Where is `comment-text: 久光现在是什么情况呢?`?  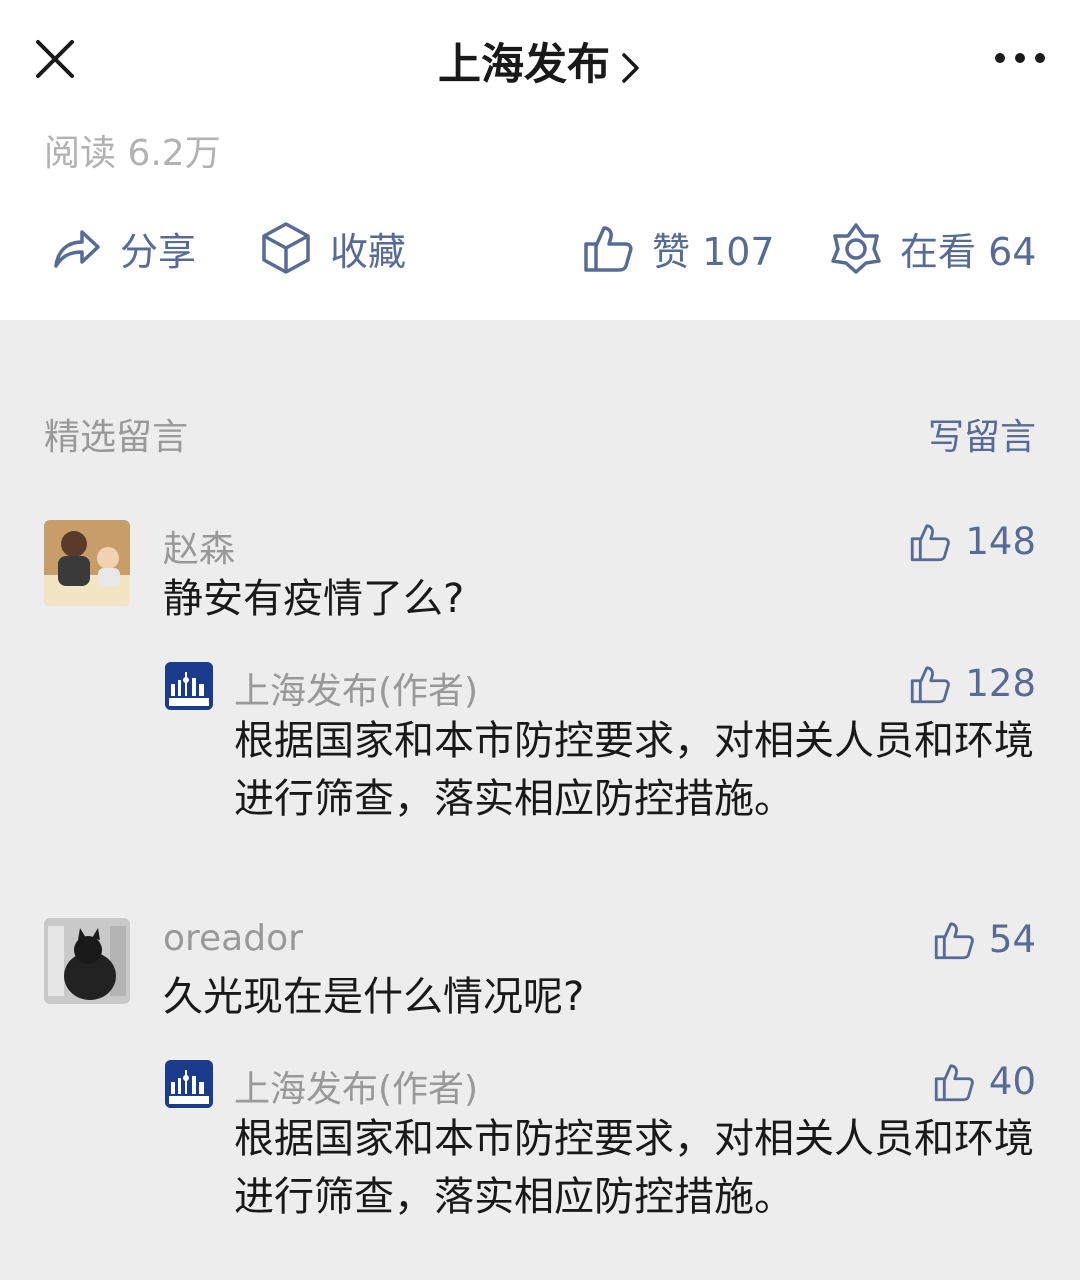
comment-text: 久光现在是什么情况呢? is located at coordinates (374, 997).